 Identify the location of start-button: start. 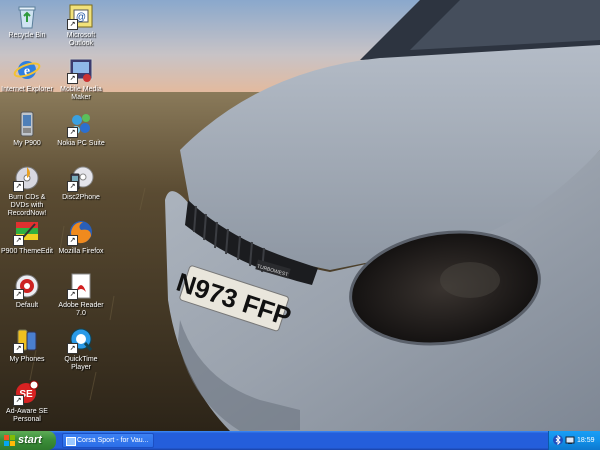
(28, 440).